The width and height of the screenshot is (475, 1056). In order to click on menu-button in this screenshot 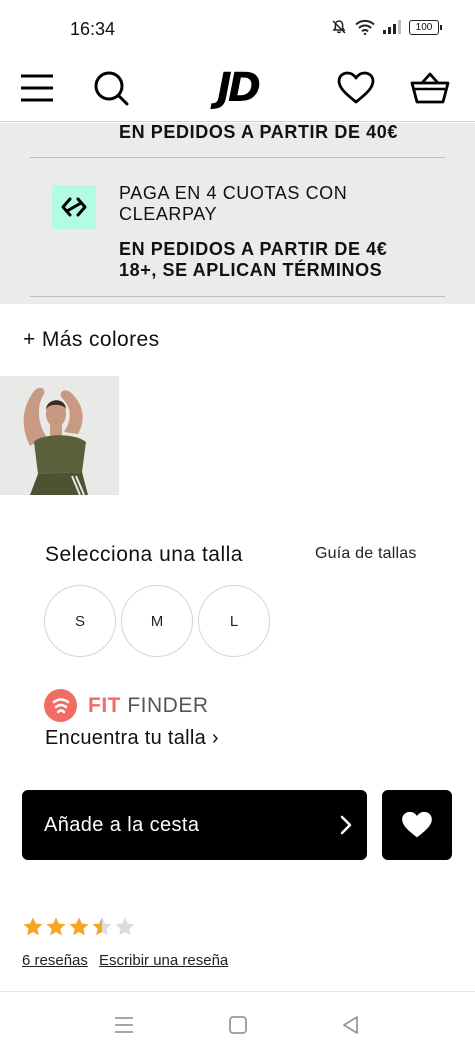, I will do `click(37, 88)`.